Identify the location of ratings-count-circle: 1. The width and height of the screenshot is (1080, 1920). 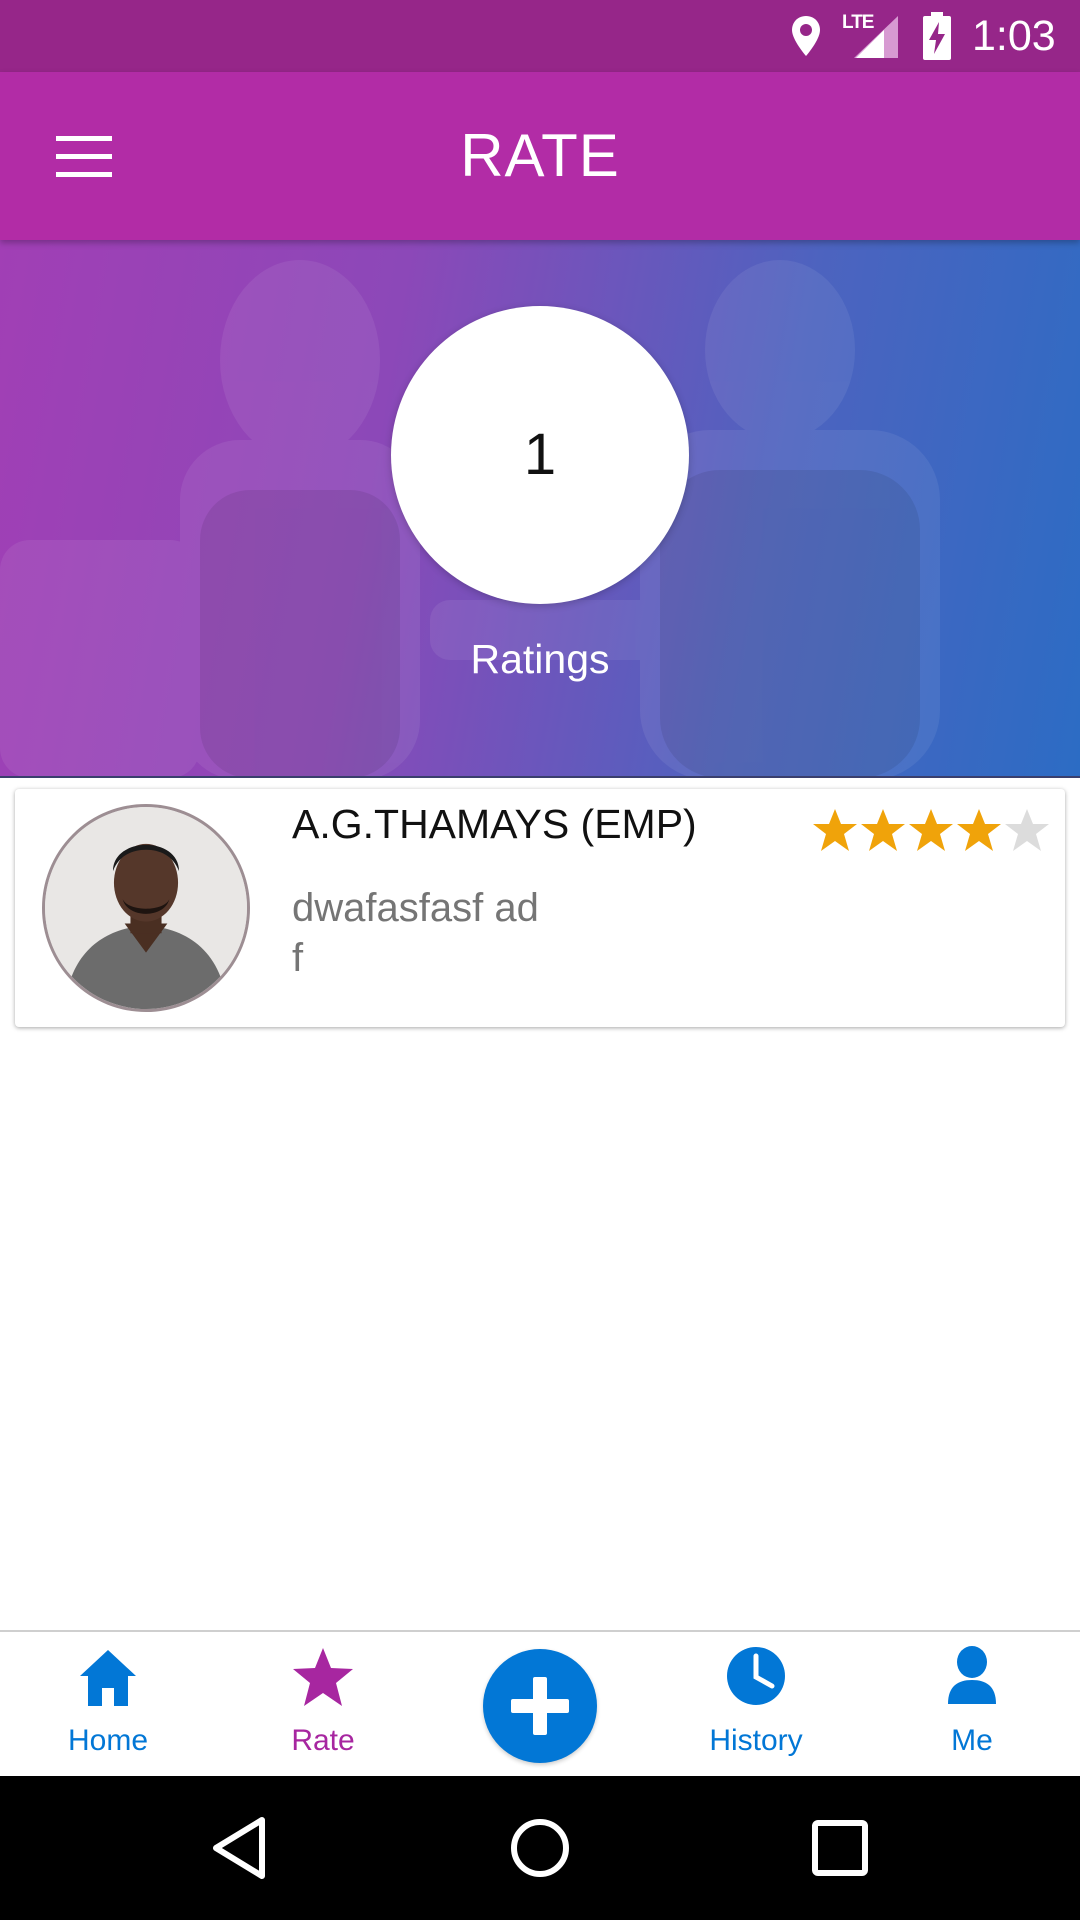
(540, 455).